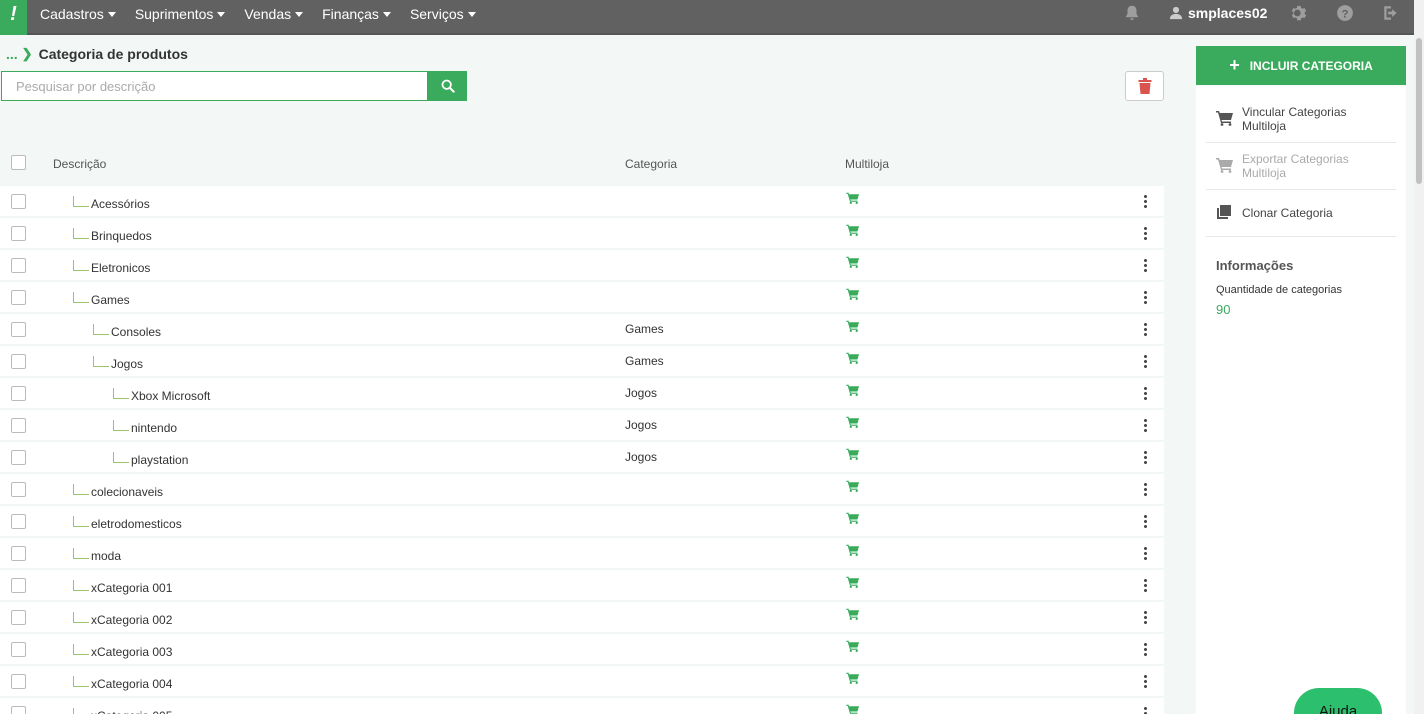  I want to click on row-description: xCategoria 001, so click(131, 588).